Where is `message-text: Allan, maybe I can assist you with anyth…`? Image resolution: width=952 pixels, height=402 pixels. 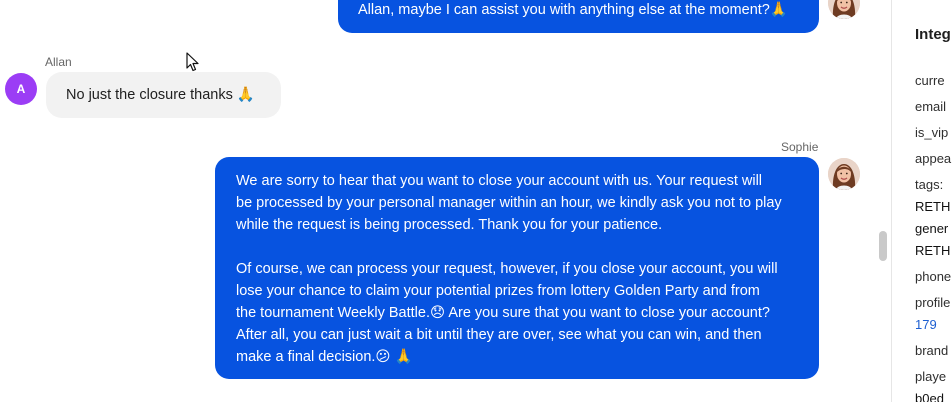
message-text: Allan, maybe I can assist you with anyth… is located at coordinates (573, 10).